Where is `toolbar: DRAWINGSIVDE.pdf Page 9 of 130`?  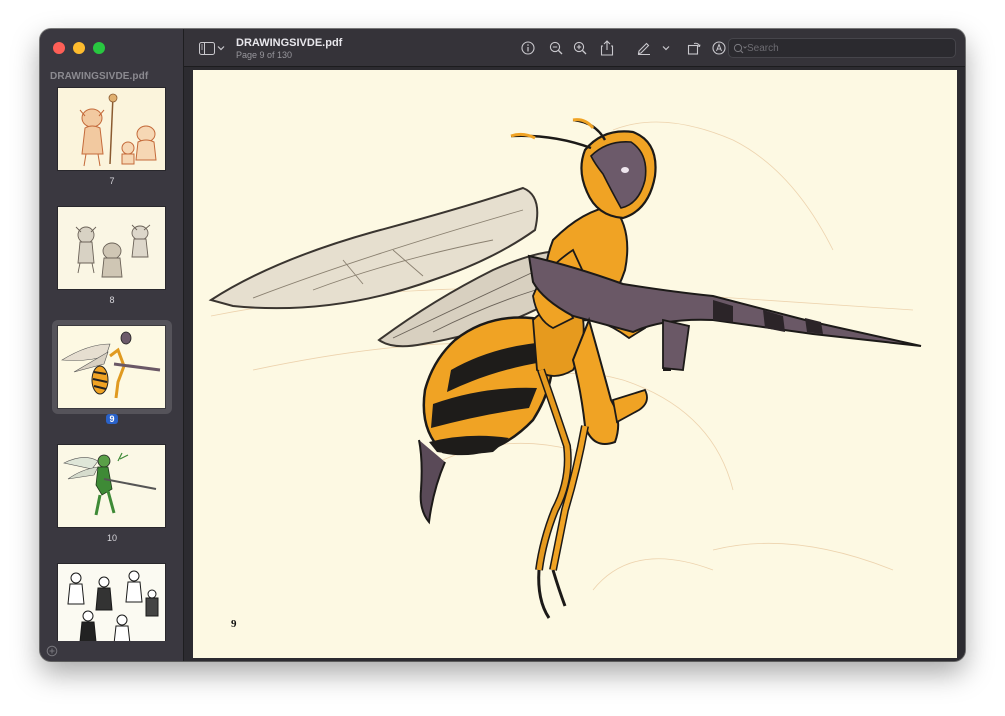
toolbar: DRAWINGSIVDE.pdf Page 9 of 130 is located at coordinates (574, 48).